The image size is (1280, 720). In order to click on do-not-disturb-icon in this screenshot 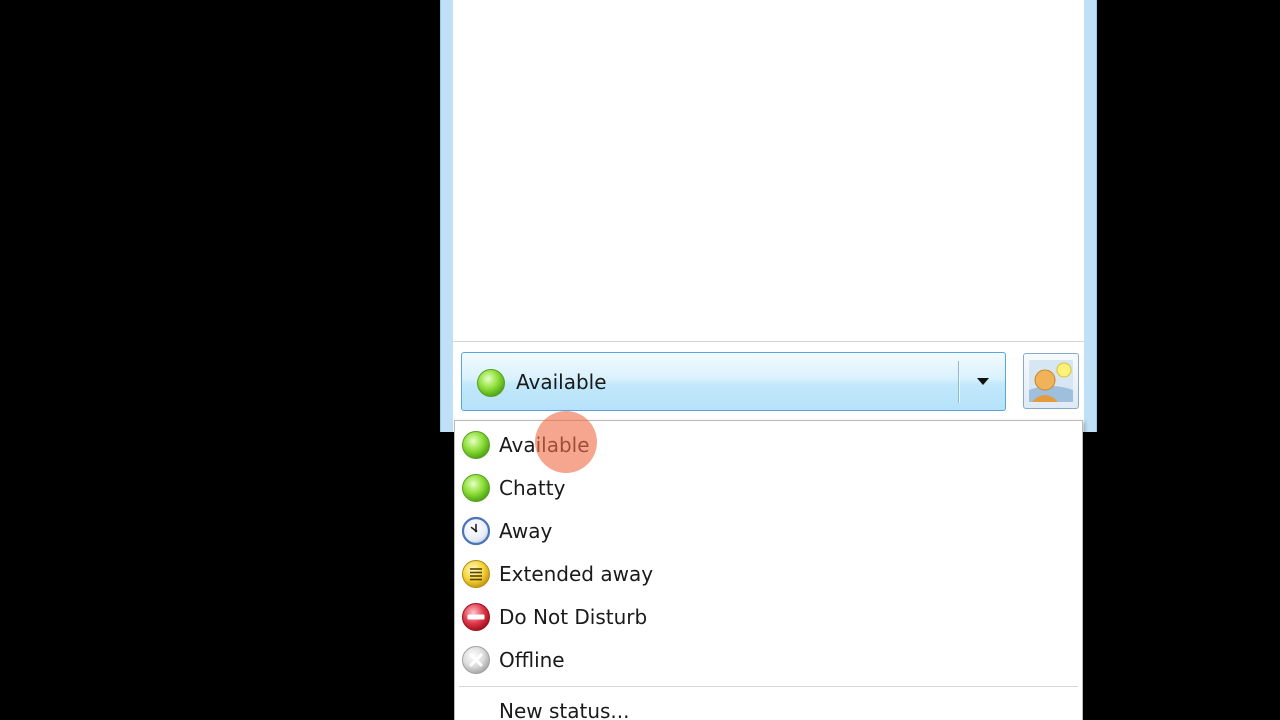, I will do `click(476, 619)`.